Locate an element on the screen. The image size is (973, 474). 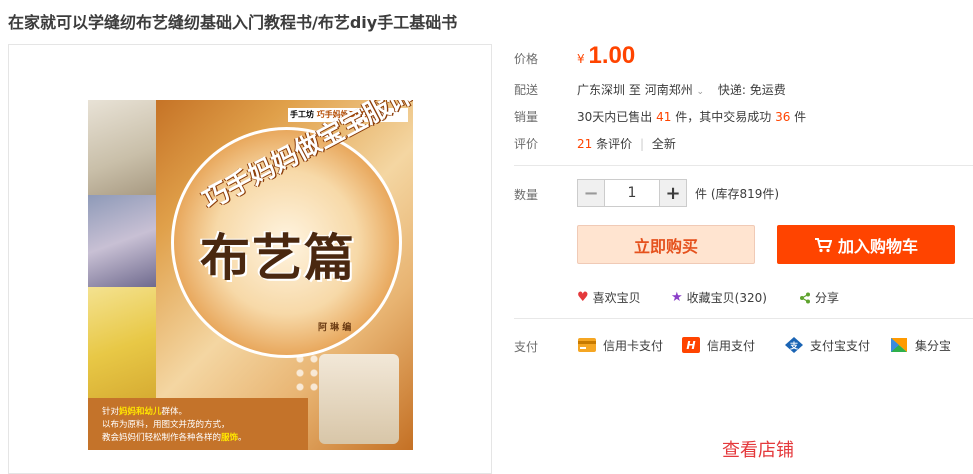
share-label: 分享 is located at coordinates (827, 298).